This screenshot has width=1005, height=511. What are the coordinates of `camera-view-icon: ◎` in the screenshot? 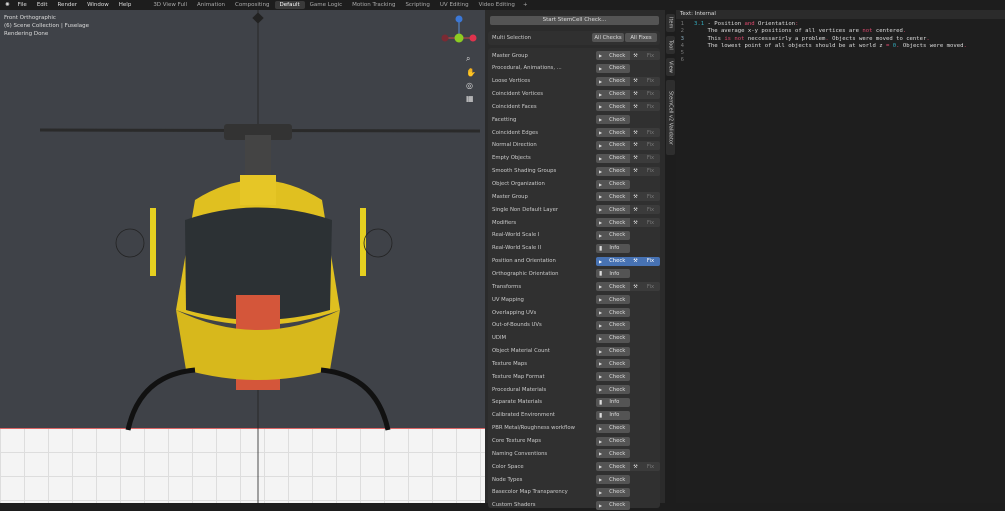 It's located at (471, 85).